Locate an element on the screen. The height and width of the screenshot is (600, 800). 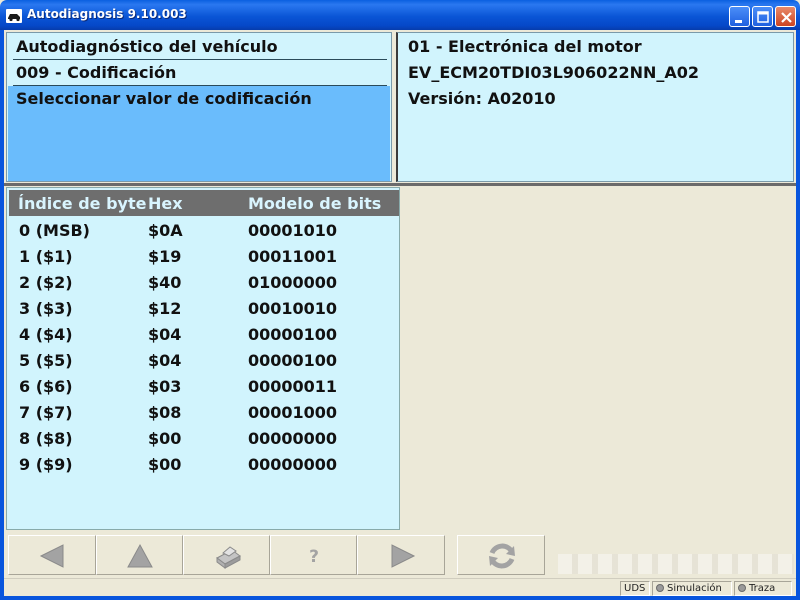
table-row: 9 ($9) $00 00000000 is located at coordinates (204, 465).